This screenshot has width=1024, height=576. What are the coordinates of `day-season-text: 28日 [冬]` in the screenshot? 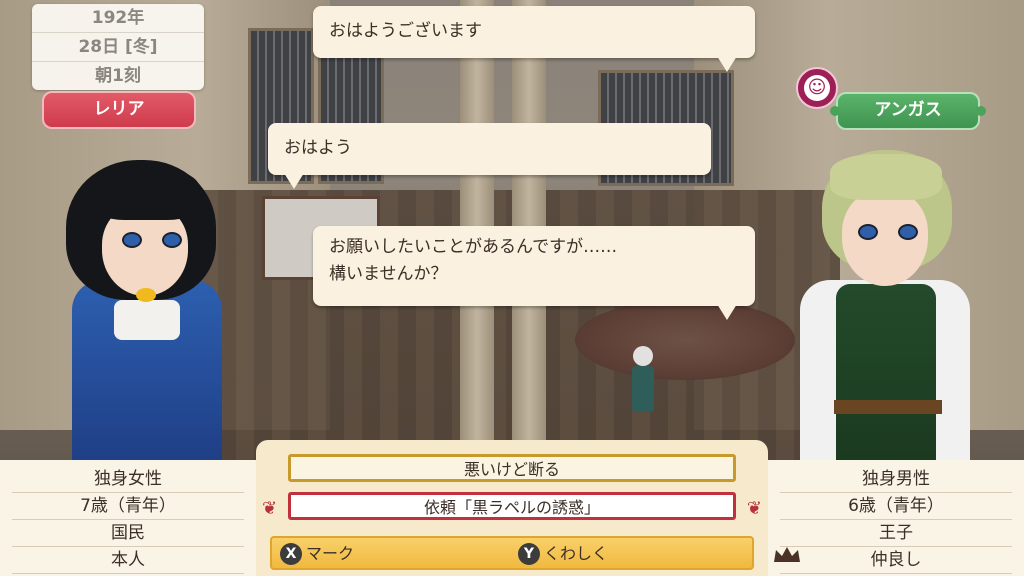 It's located at (118, 47).